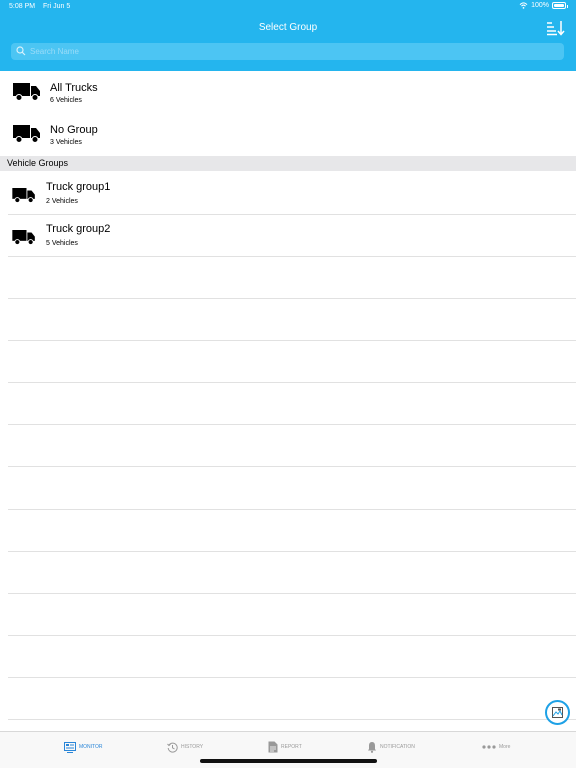 The image size is (576, 768). Describe the element at coordinates (78, 229) in the screenshot. I see `group-name: Truck group2` at that location.